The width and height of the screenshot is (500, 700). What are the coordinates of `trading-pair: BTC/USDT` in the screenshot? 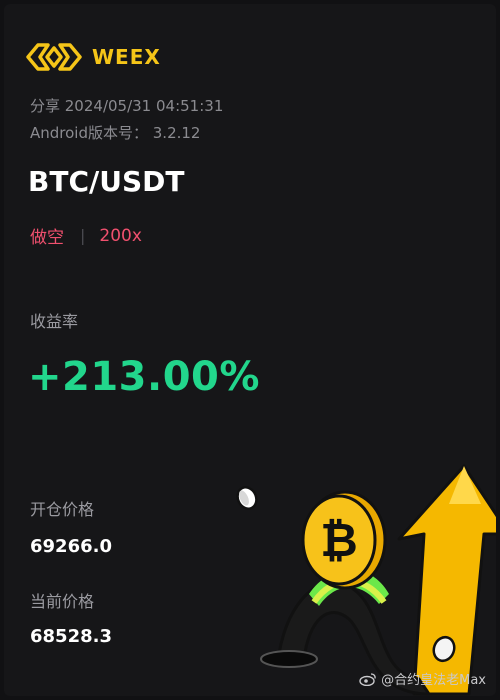 It's located at (106, 181).